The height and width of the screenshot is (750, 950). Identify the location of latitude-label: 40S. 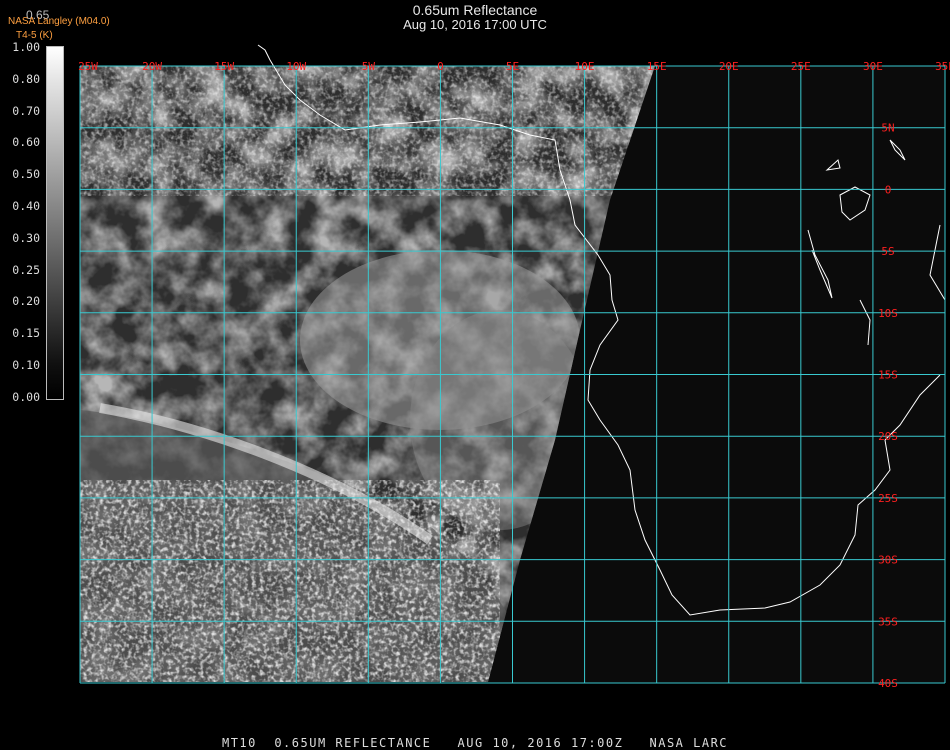
(888, 683).